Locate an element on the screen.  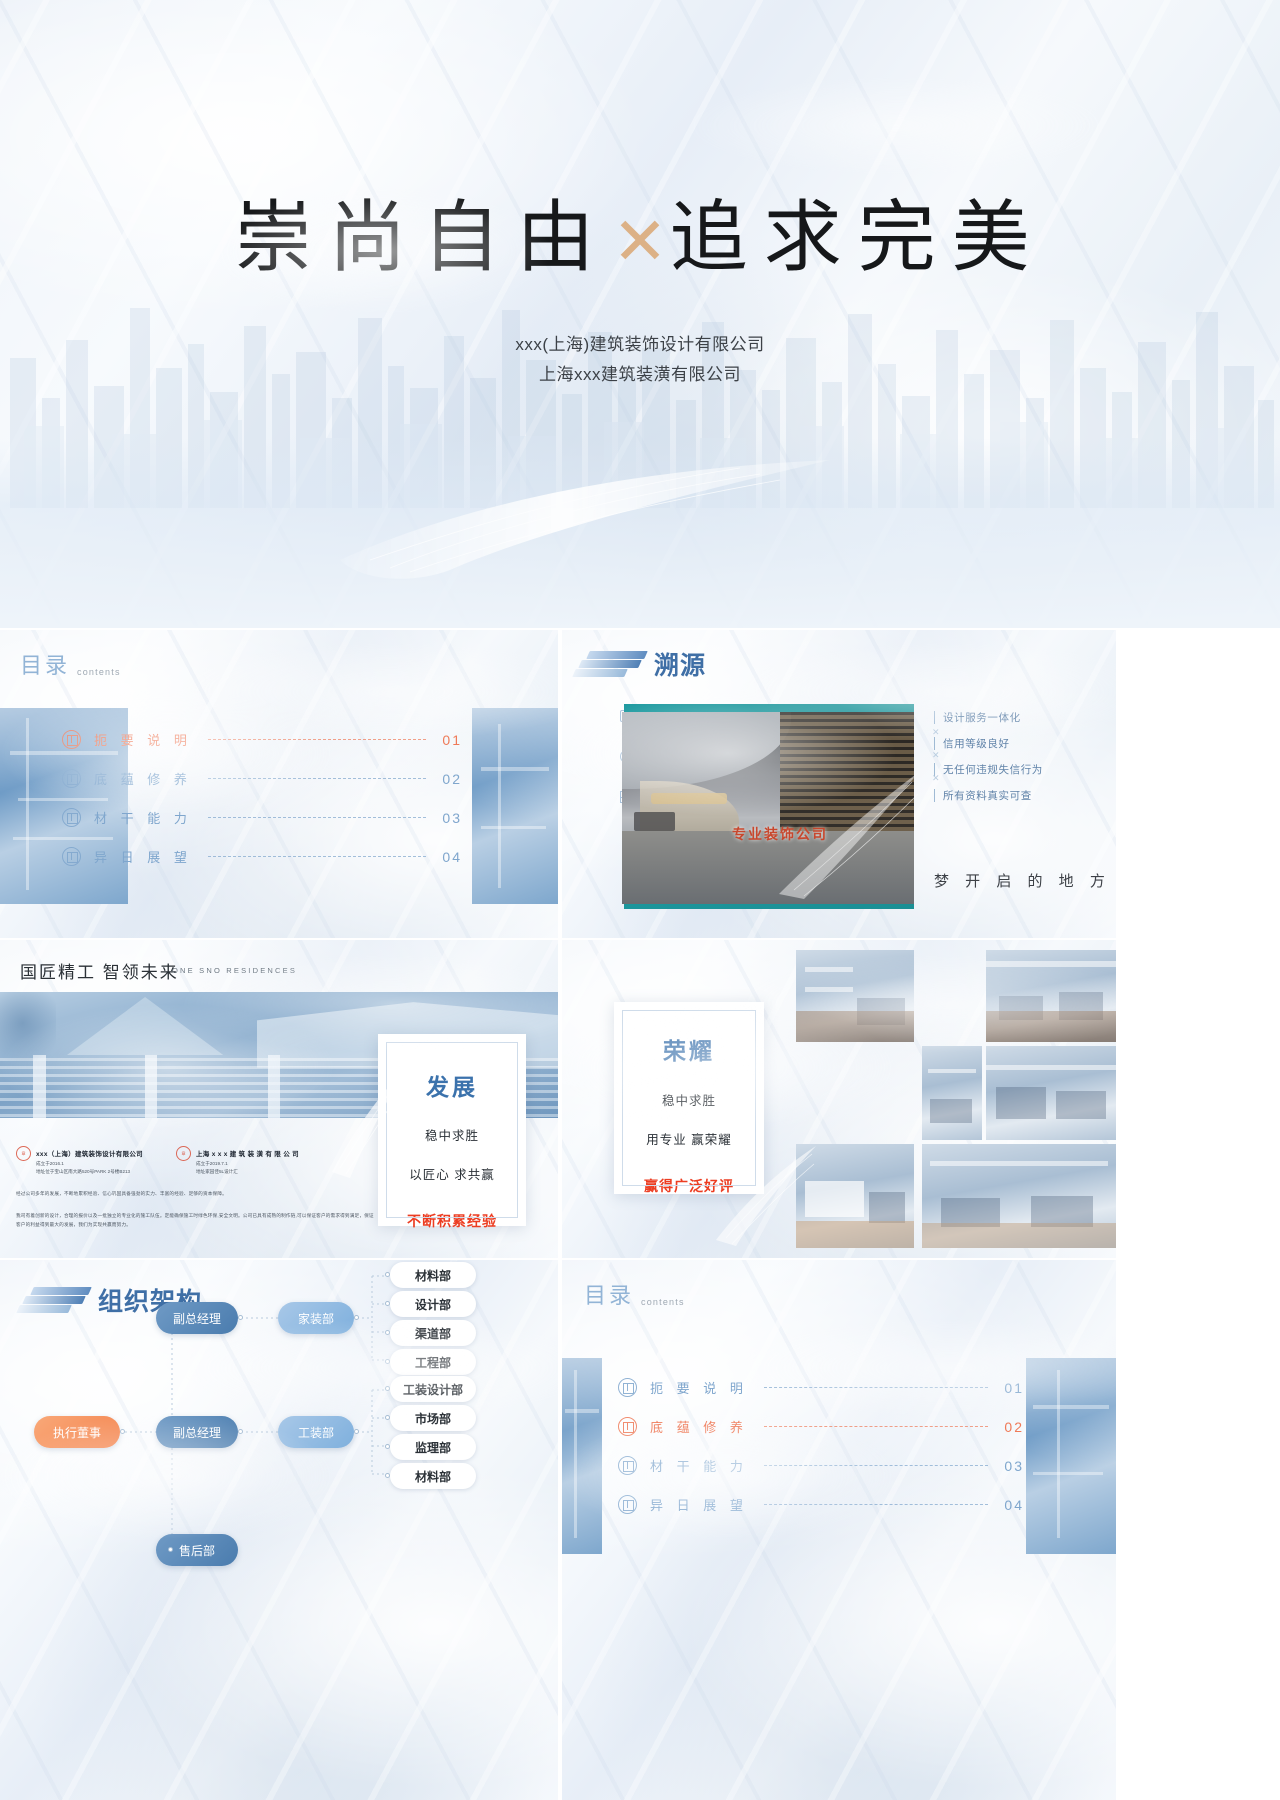
org-node-label: 监理部 is located at coordinates (432, 1447).